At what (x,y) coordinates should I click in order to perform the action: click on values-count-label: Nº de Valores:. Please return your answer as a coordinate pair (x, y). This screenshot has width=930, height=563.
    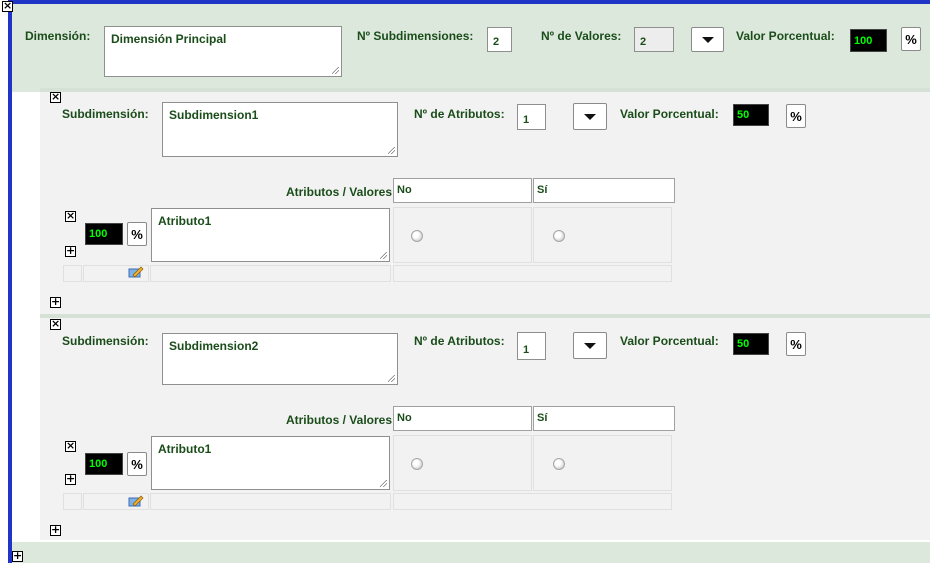
    Looking at the image, I should click on (581, 36).